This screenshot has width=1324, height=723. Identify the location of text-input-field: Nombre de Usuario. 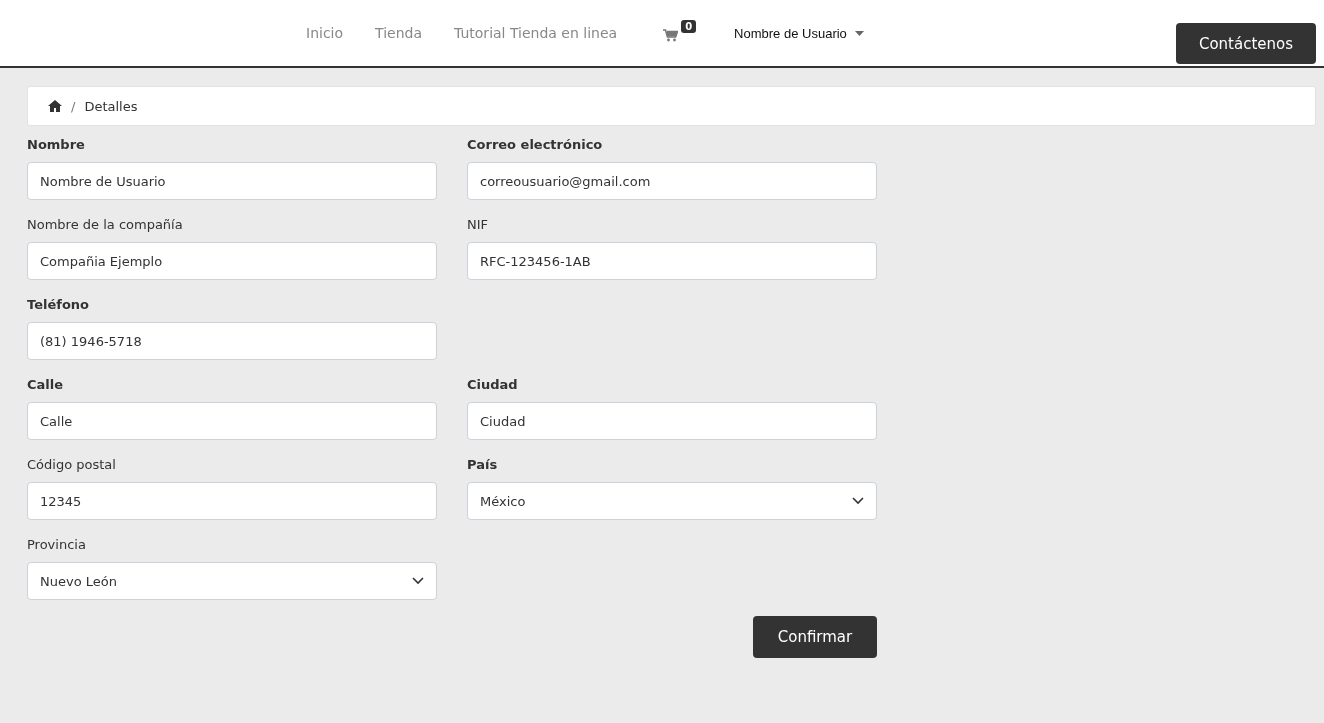
(232, 181).